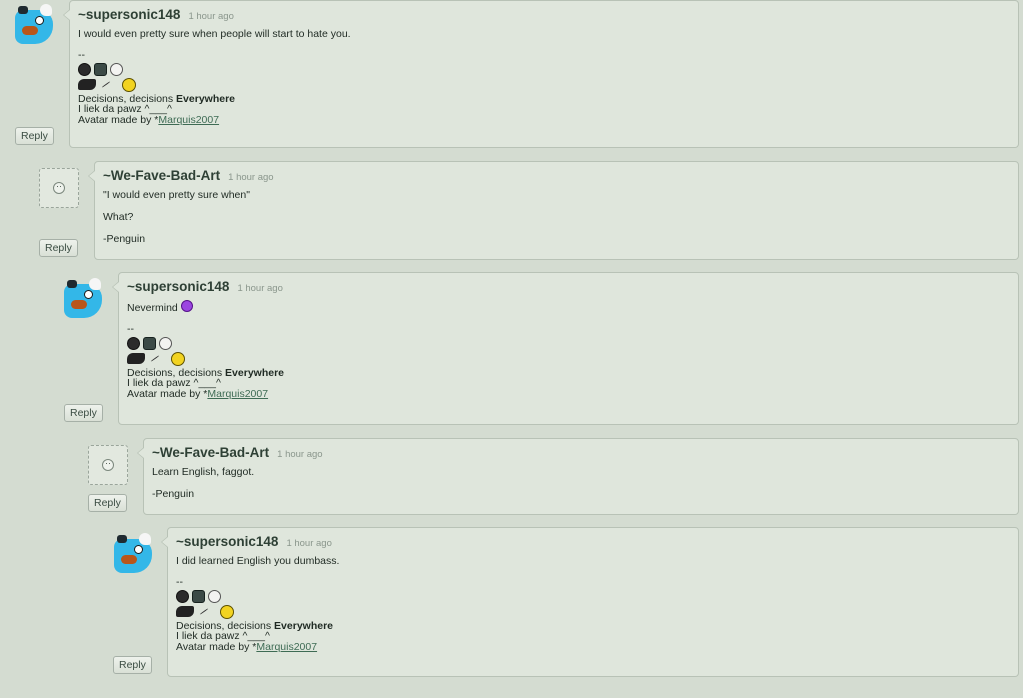 Image resolution: width=1023 pixels, height=698 pixels. What do you see at coordinates (258, 561) in the screenshot?
I see `comment-text: I did learned English you dumbass.` at bounding box center [258, 561].